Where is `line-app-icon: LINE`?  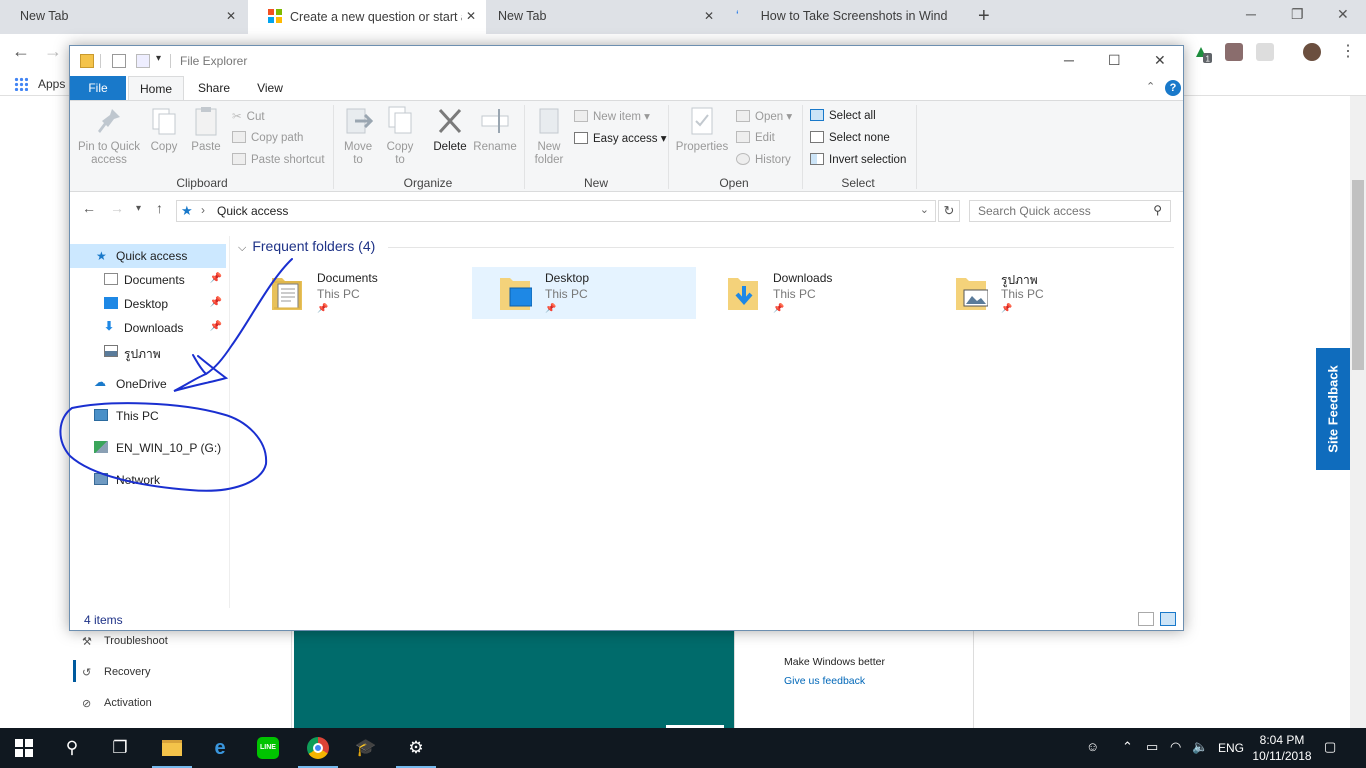 line-app-icon: LINE is located at coordinates (268, 748).